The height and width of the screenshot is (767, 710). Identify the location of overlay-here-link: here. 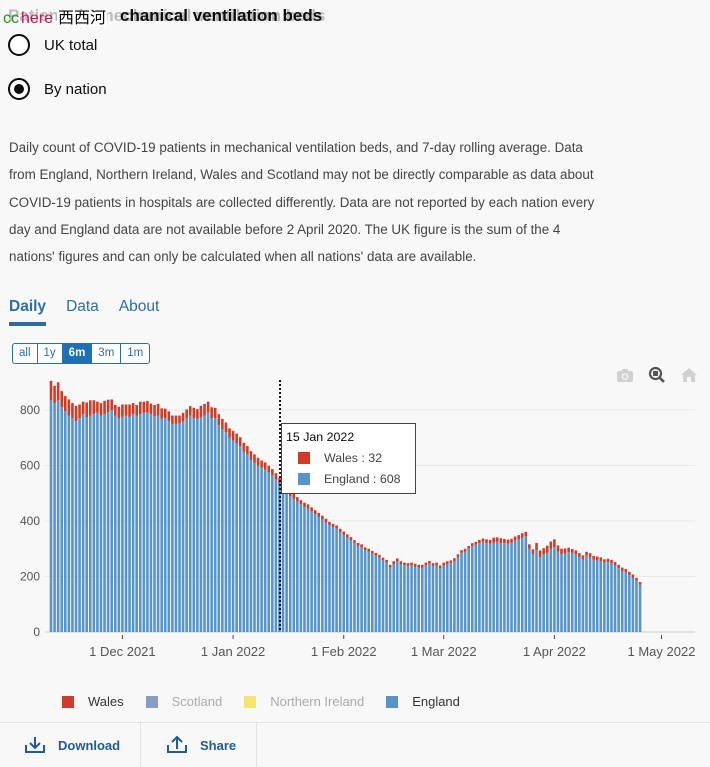
(37, 18).